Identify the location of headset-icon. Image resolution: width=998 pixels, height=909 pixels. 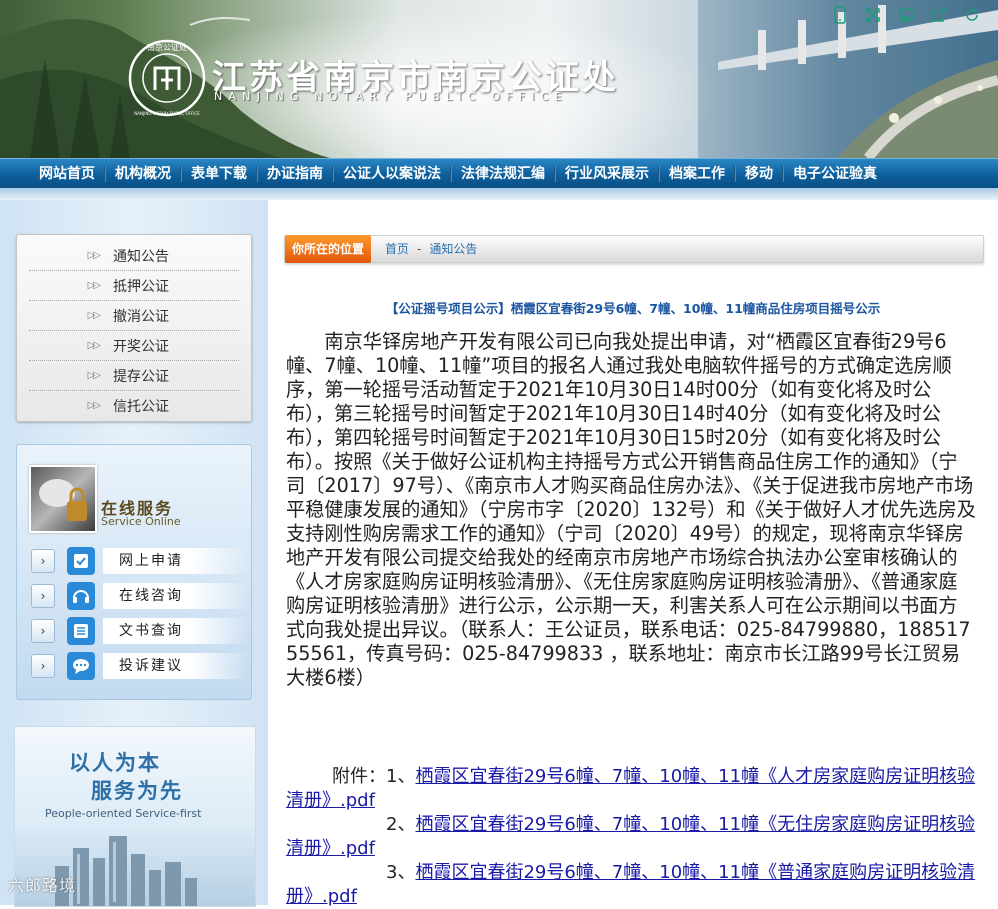
(81, 596).